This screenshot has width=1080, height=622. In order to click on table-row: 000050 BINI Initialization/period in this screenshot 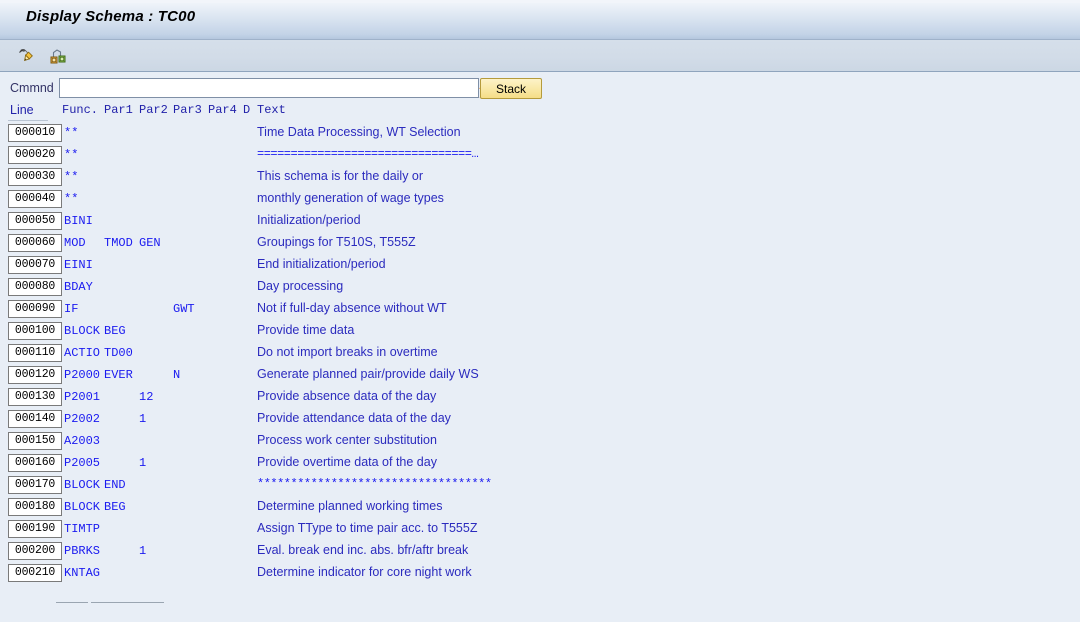, I will do `click(540, 223)`.